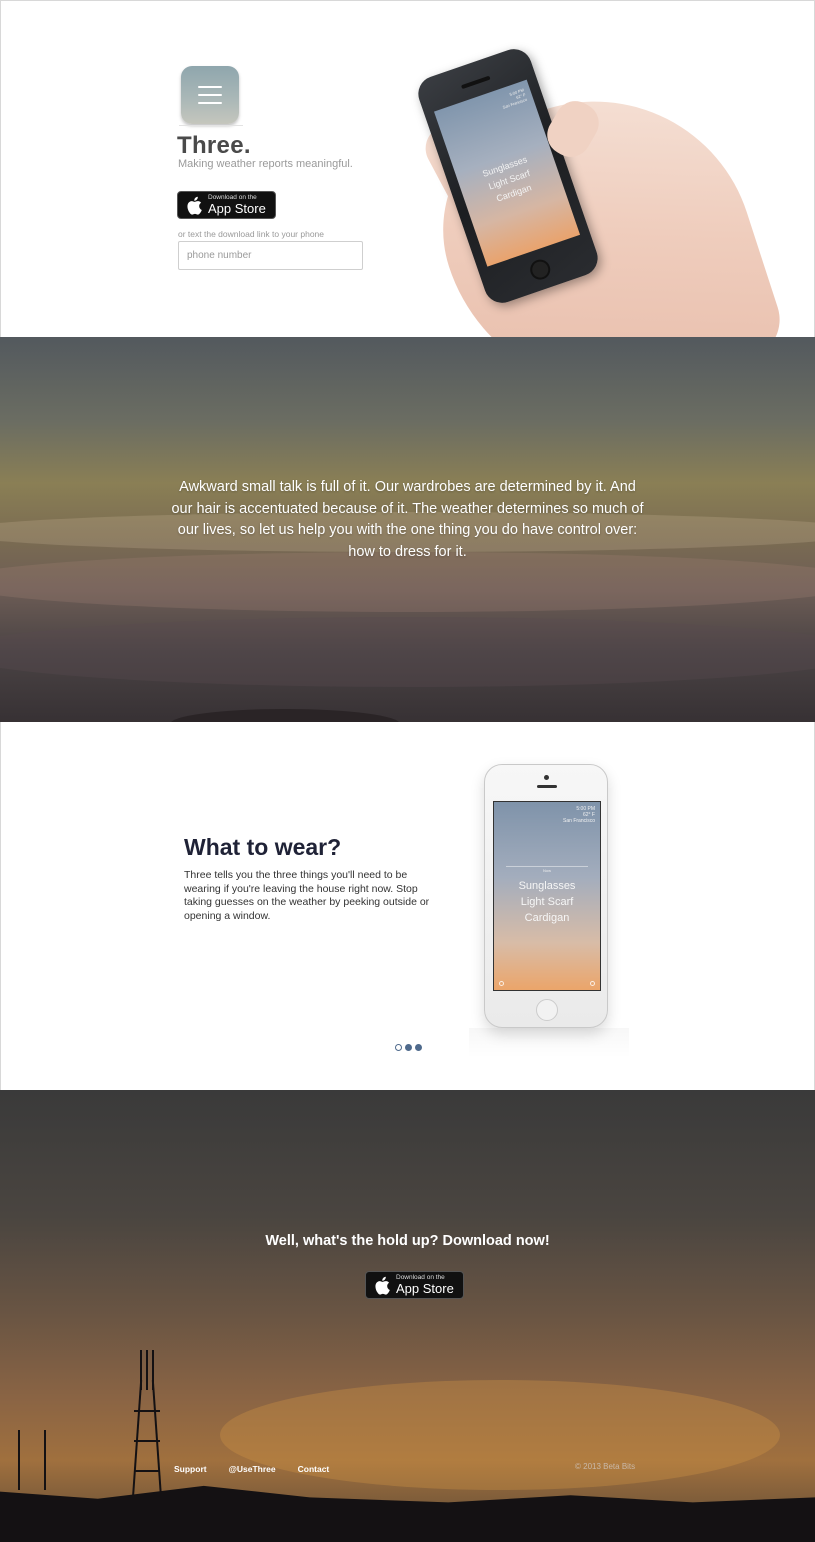 This screenshot has height=1542, width=815. Describe the element at coordinates (314, 1469) in the screenshot. I see `footer-link-contact: Contact` at that location.